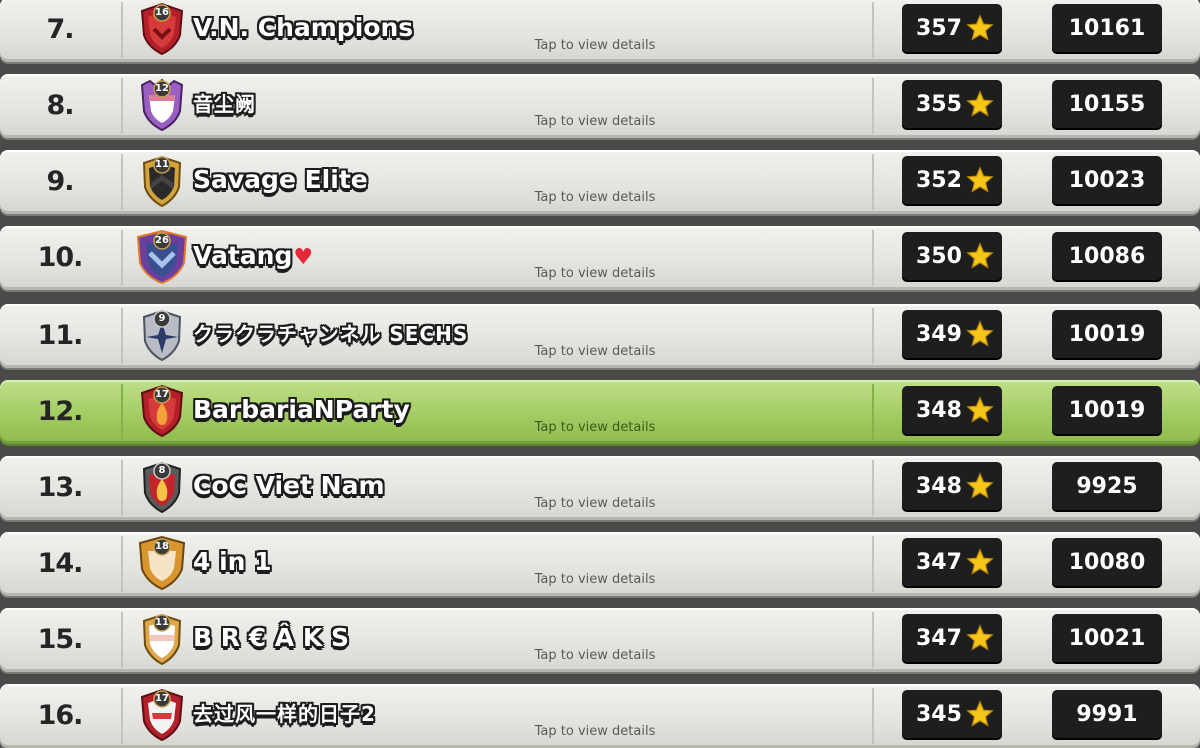  I want to click on trophies-box: 9991, so click(1107, 715).